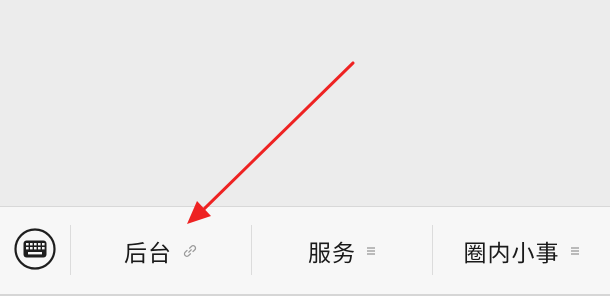 Image resolution: width=610 pixels, height=296 pixels. What do you see at coordinates (148, 254) in the screenshot?
I see `menu-item-label: 后台` at bounding box center [148, 254].